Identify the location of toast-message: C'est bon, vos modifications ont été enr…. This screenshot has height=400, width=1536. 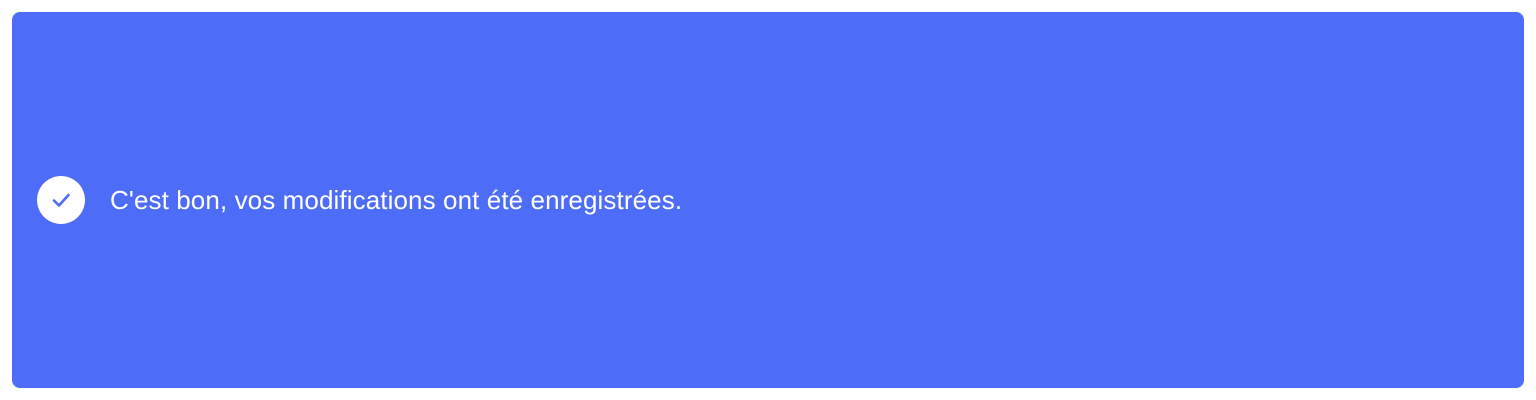
(396, 200).